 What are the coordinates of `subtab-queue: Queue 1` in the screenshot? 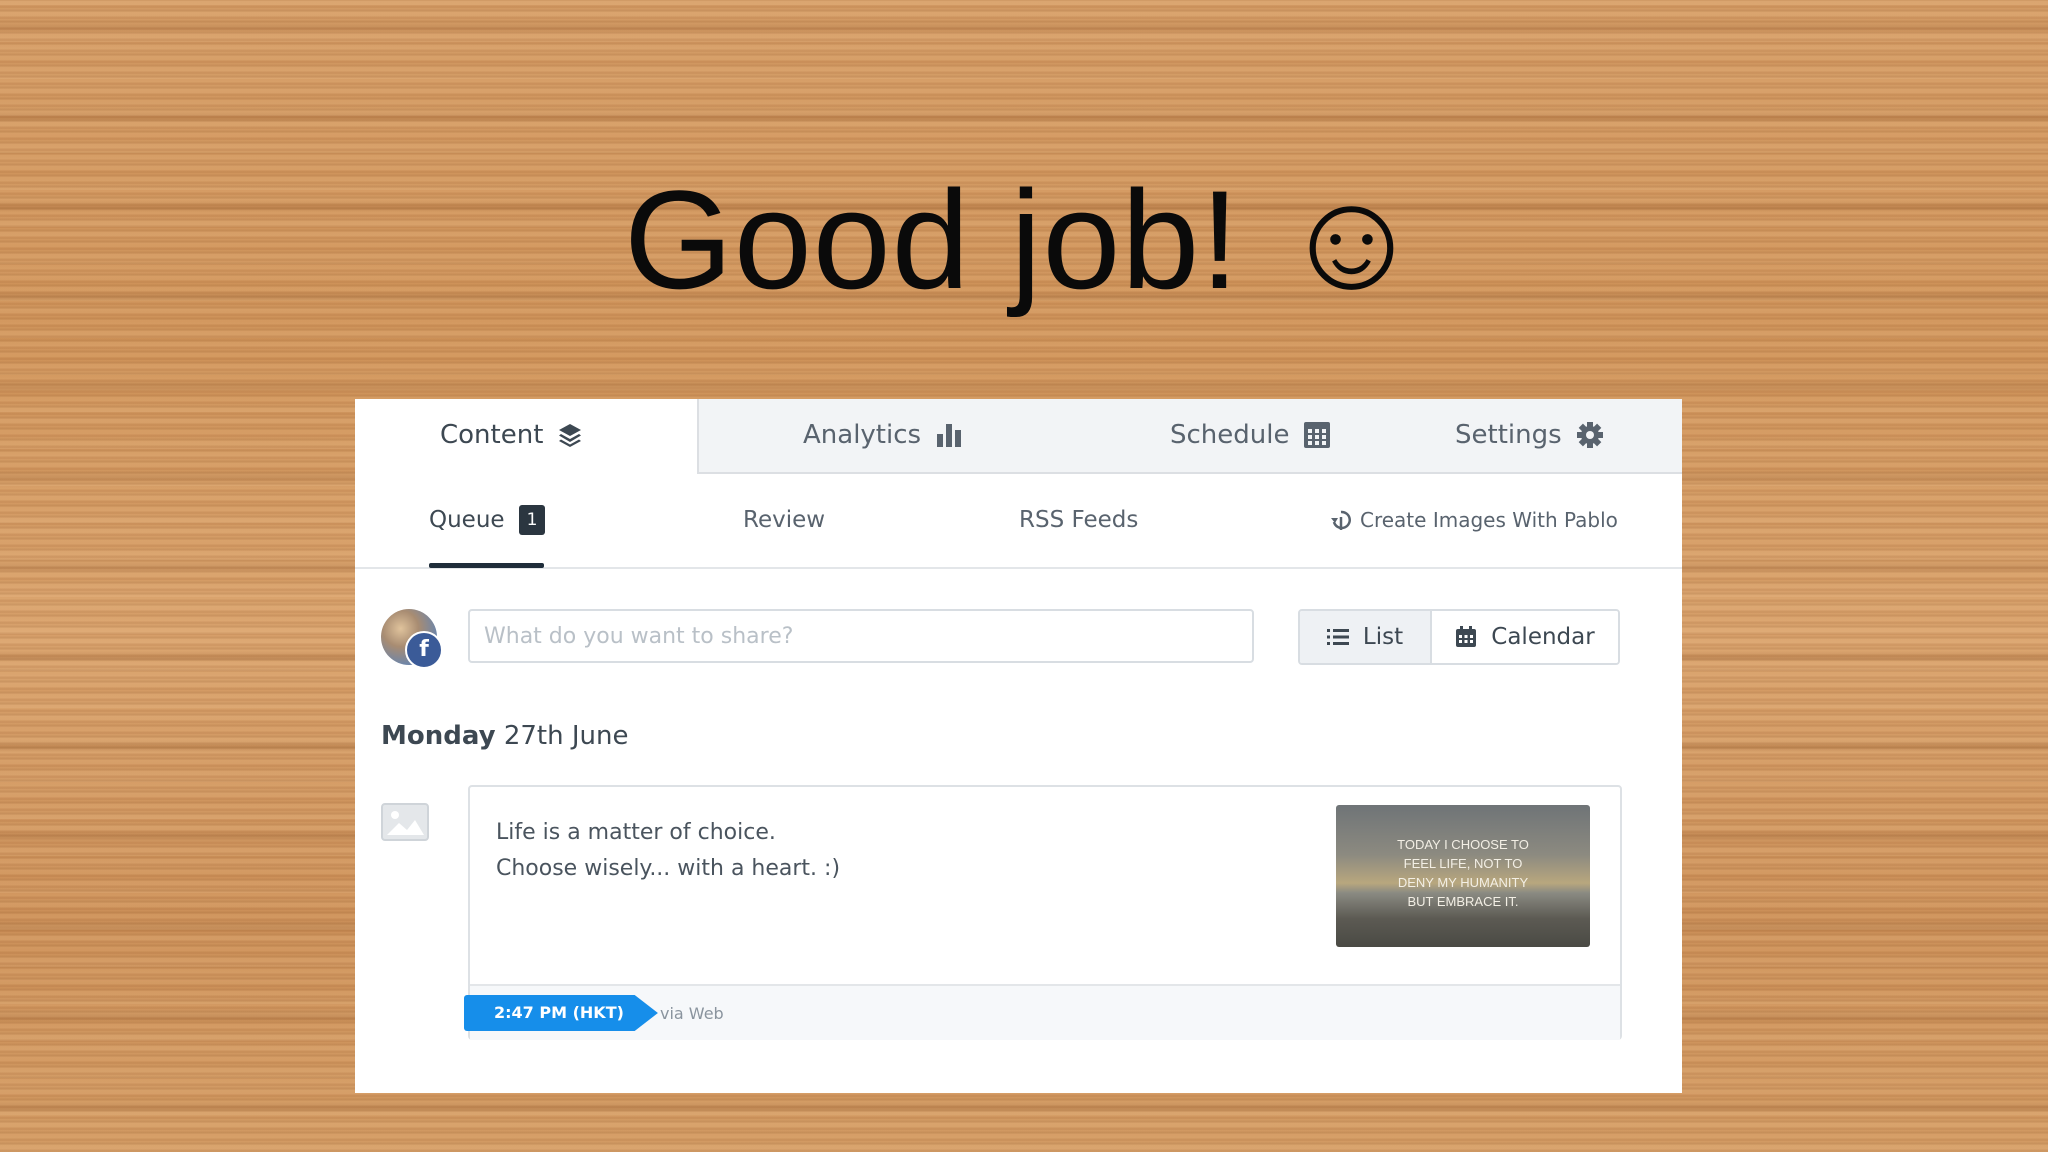 It's located at (487, 520).